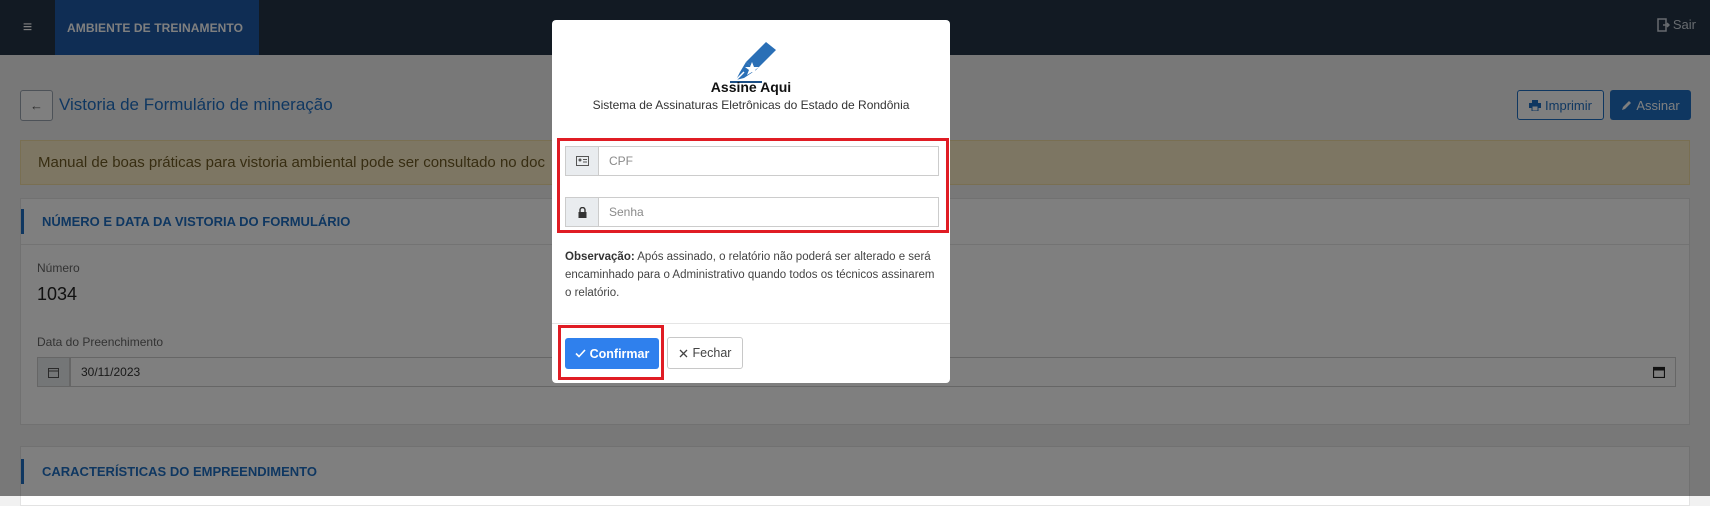  What do you see at coordinates (582, 161) in the screenshot?
I see `id-card-icon` at bounding box center [582, 161].